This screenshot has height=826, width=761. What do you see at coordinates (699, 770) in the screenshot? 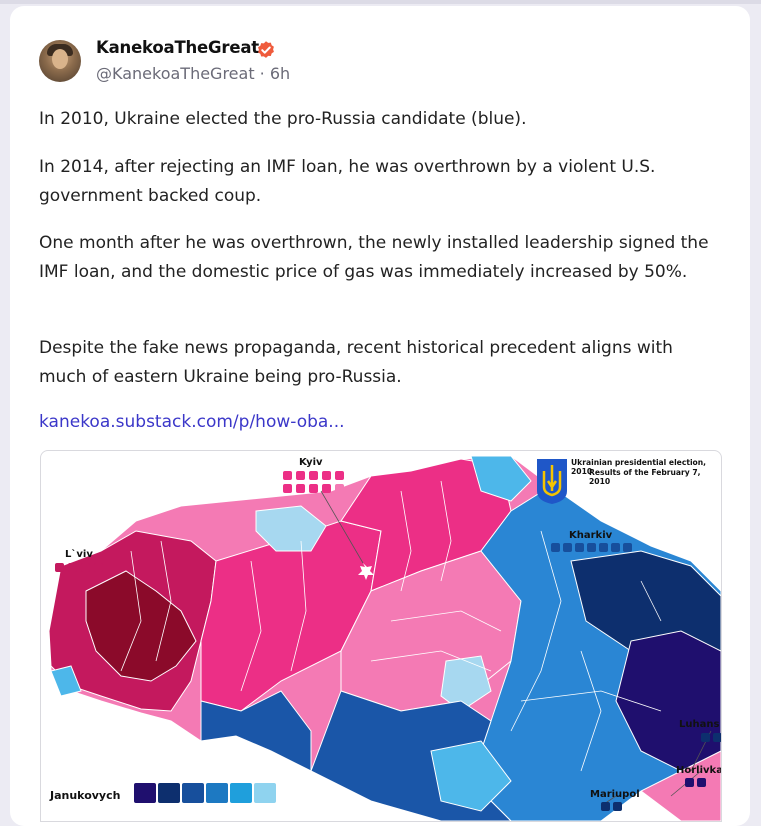
I see `label-horlivka: Horlivka` at bounding box center [699, 770].